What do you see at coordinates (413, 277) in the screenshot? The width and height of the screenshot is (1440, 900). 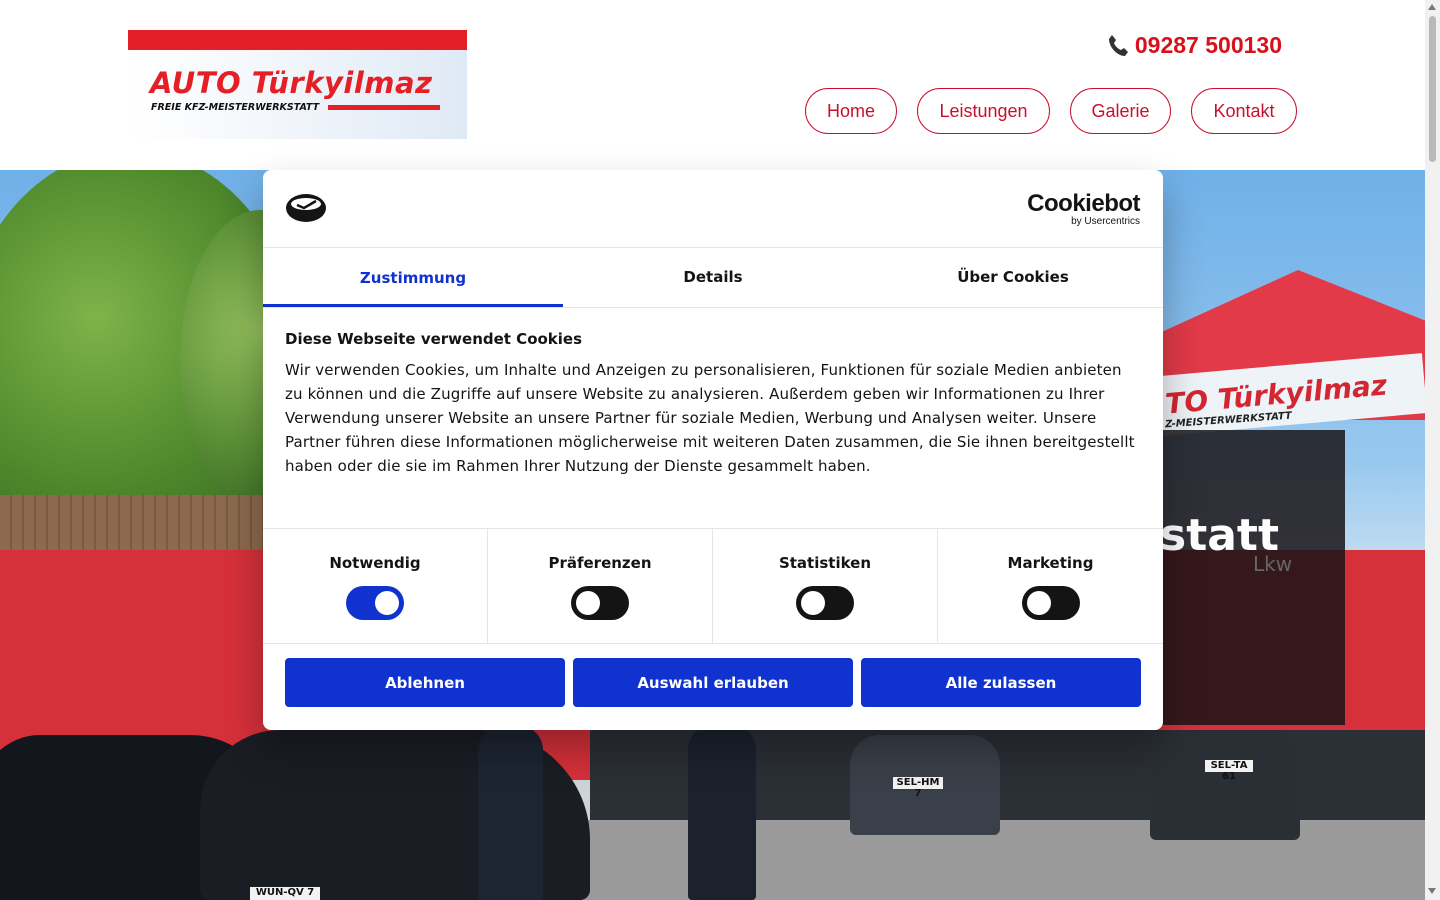 I see `tab-zustimmung: Zustimmung` at bounding box center [413, 277].